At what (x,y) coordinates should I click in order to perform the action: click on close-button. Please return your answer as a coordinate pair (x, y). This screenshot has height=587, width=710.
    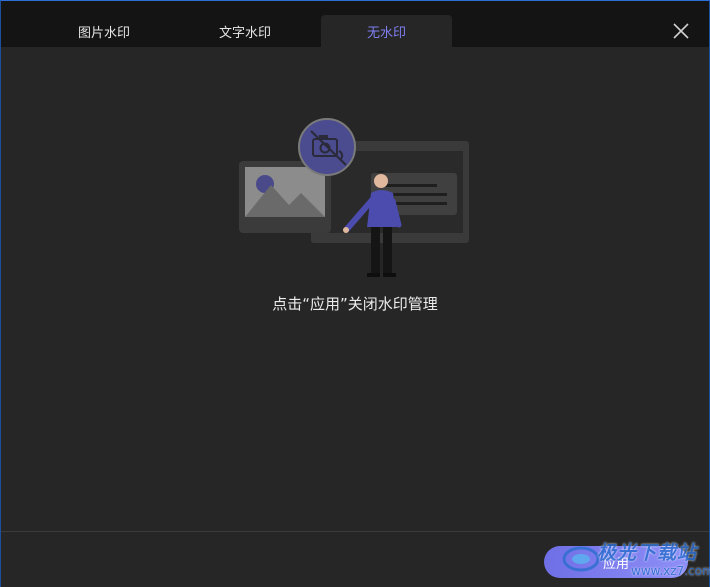
    Looking at the image, I should click on (681, 31).